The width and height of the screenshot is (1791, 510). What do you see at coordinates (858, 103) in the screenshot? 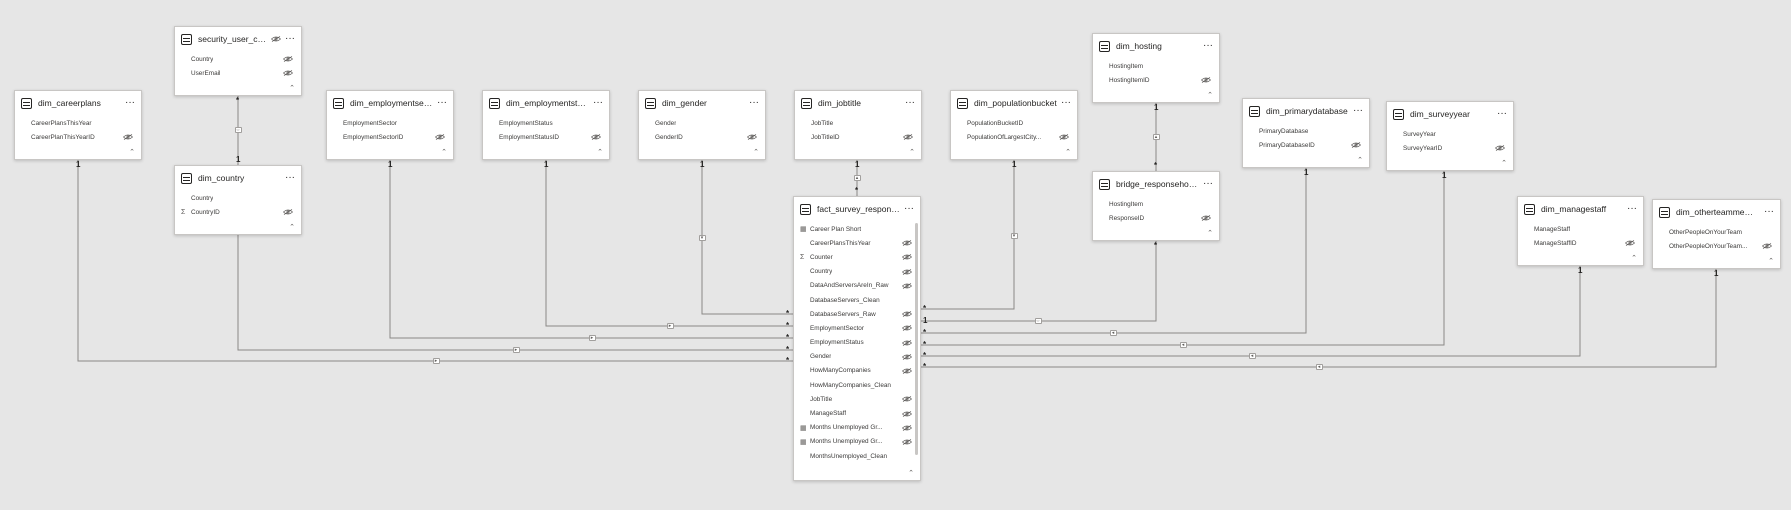
I see `table-header: dim_jobtitle ···` at bounding box center [858, 103].